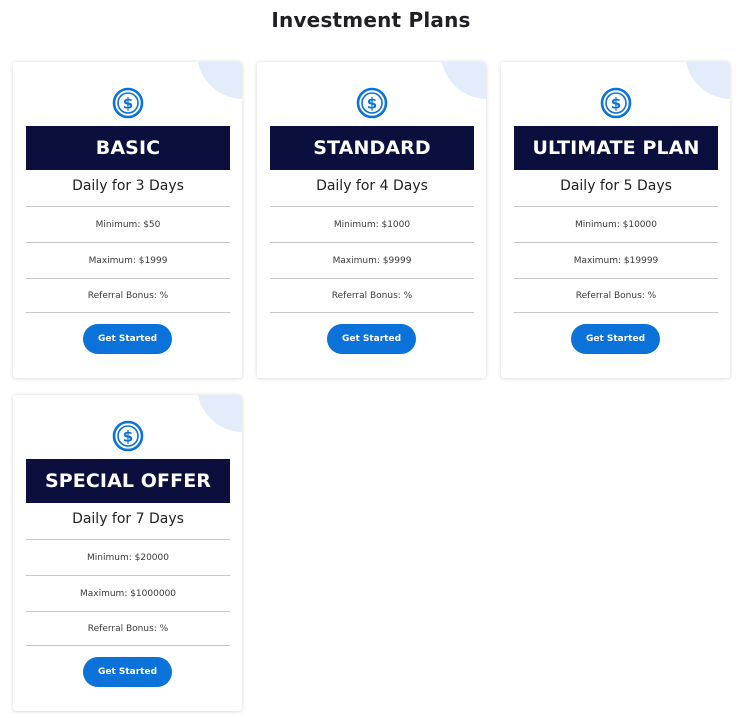 This screenshot has width=742, height=718. Describe the element at coordinates (616, 224) in the screenshot. I see `plan-minimum: Minimum: $10000` at that location.